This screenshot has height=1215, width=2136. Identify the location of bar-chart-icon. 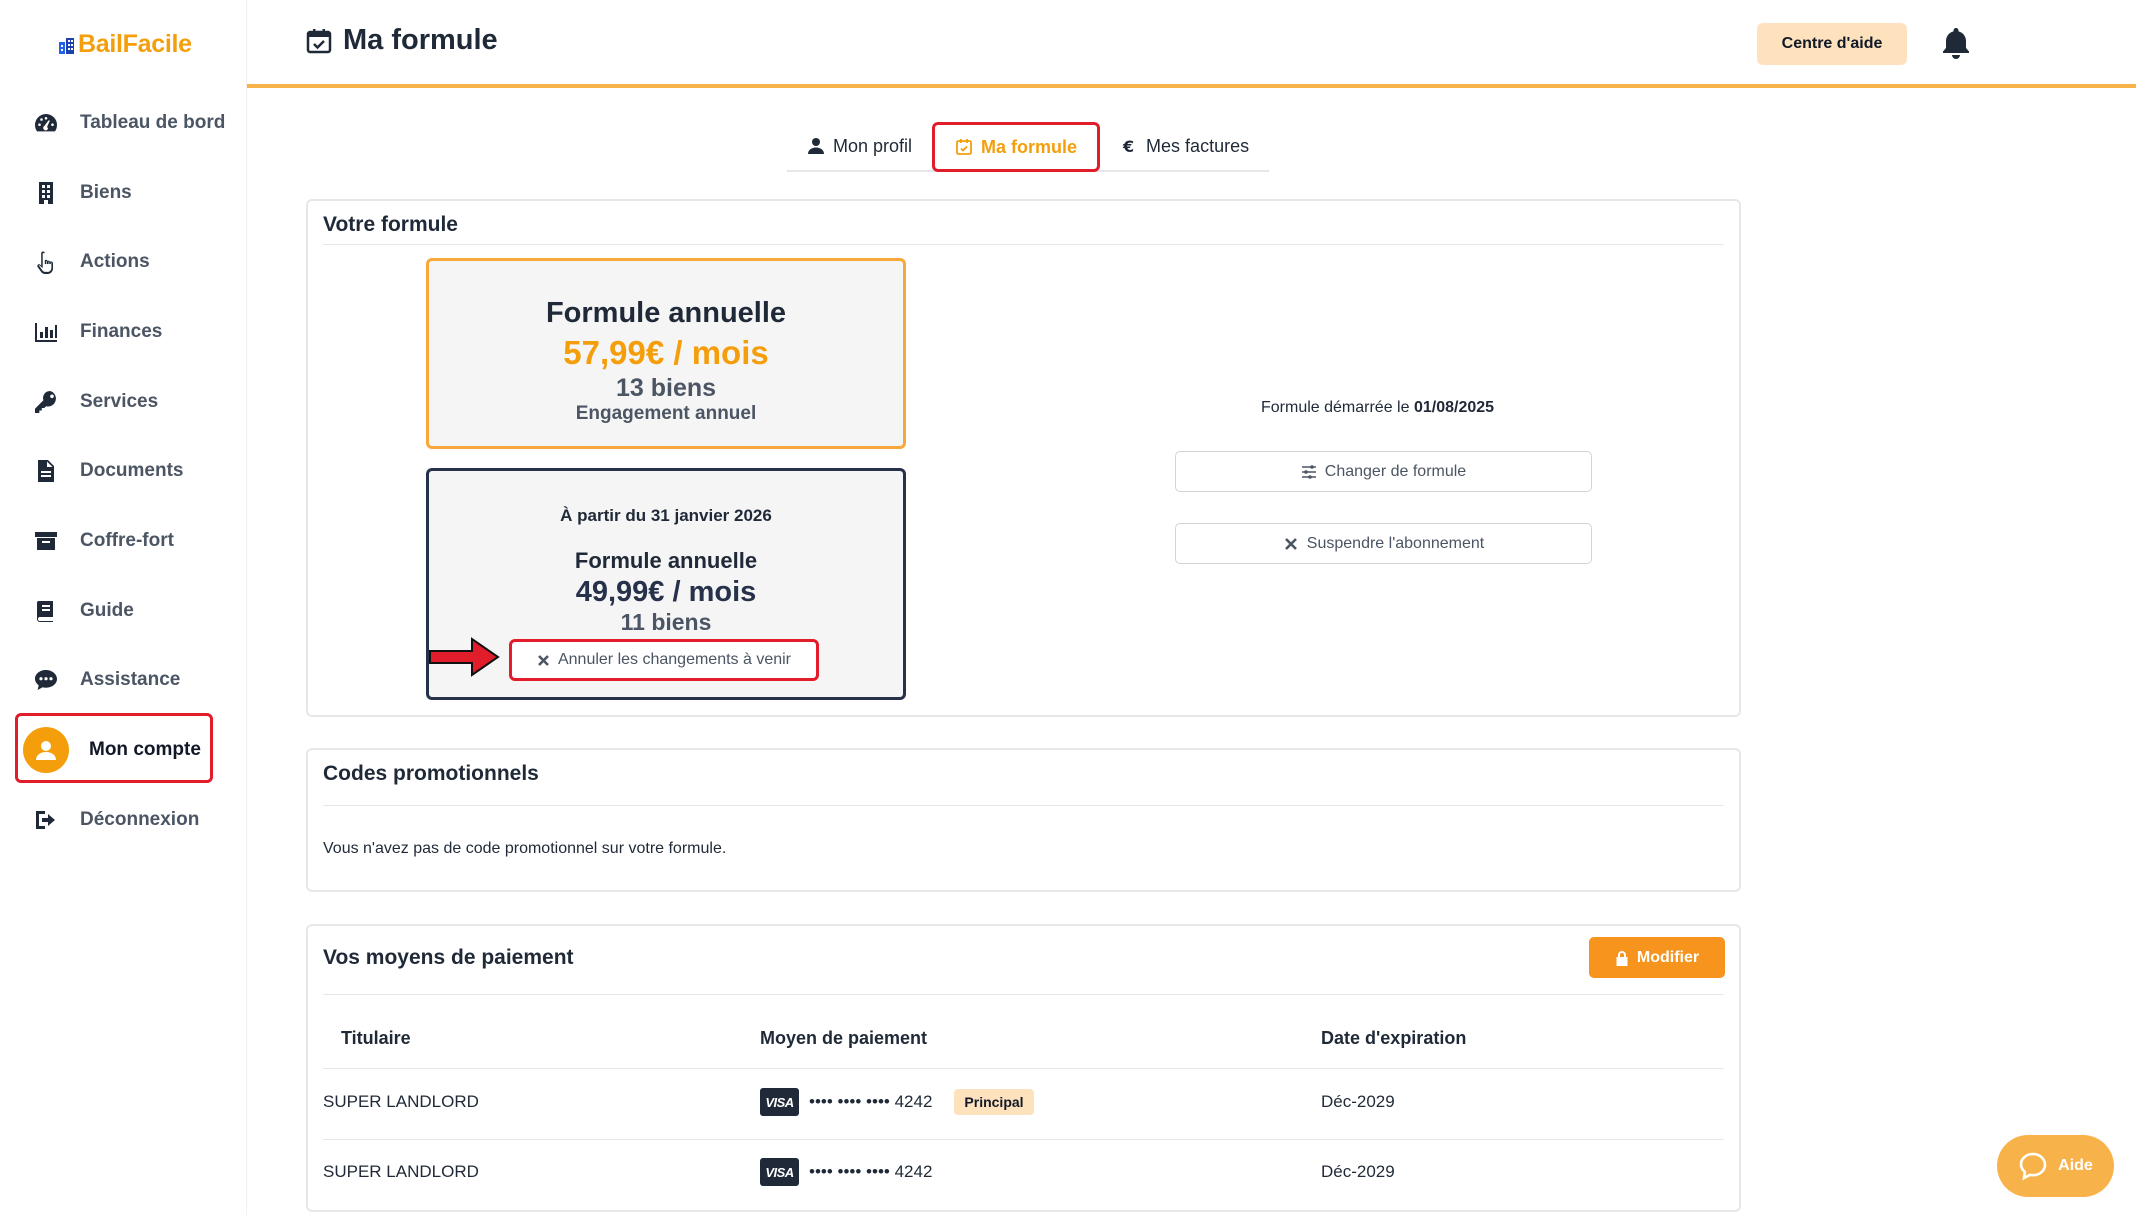
(46, 332).